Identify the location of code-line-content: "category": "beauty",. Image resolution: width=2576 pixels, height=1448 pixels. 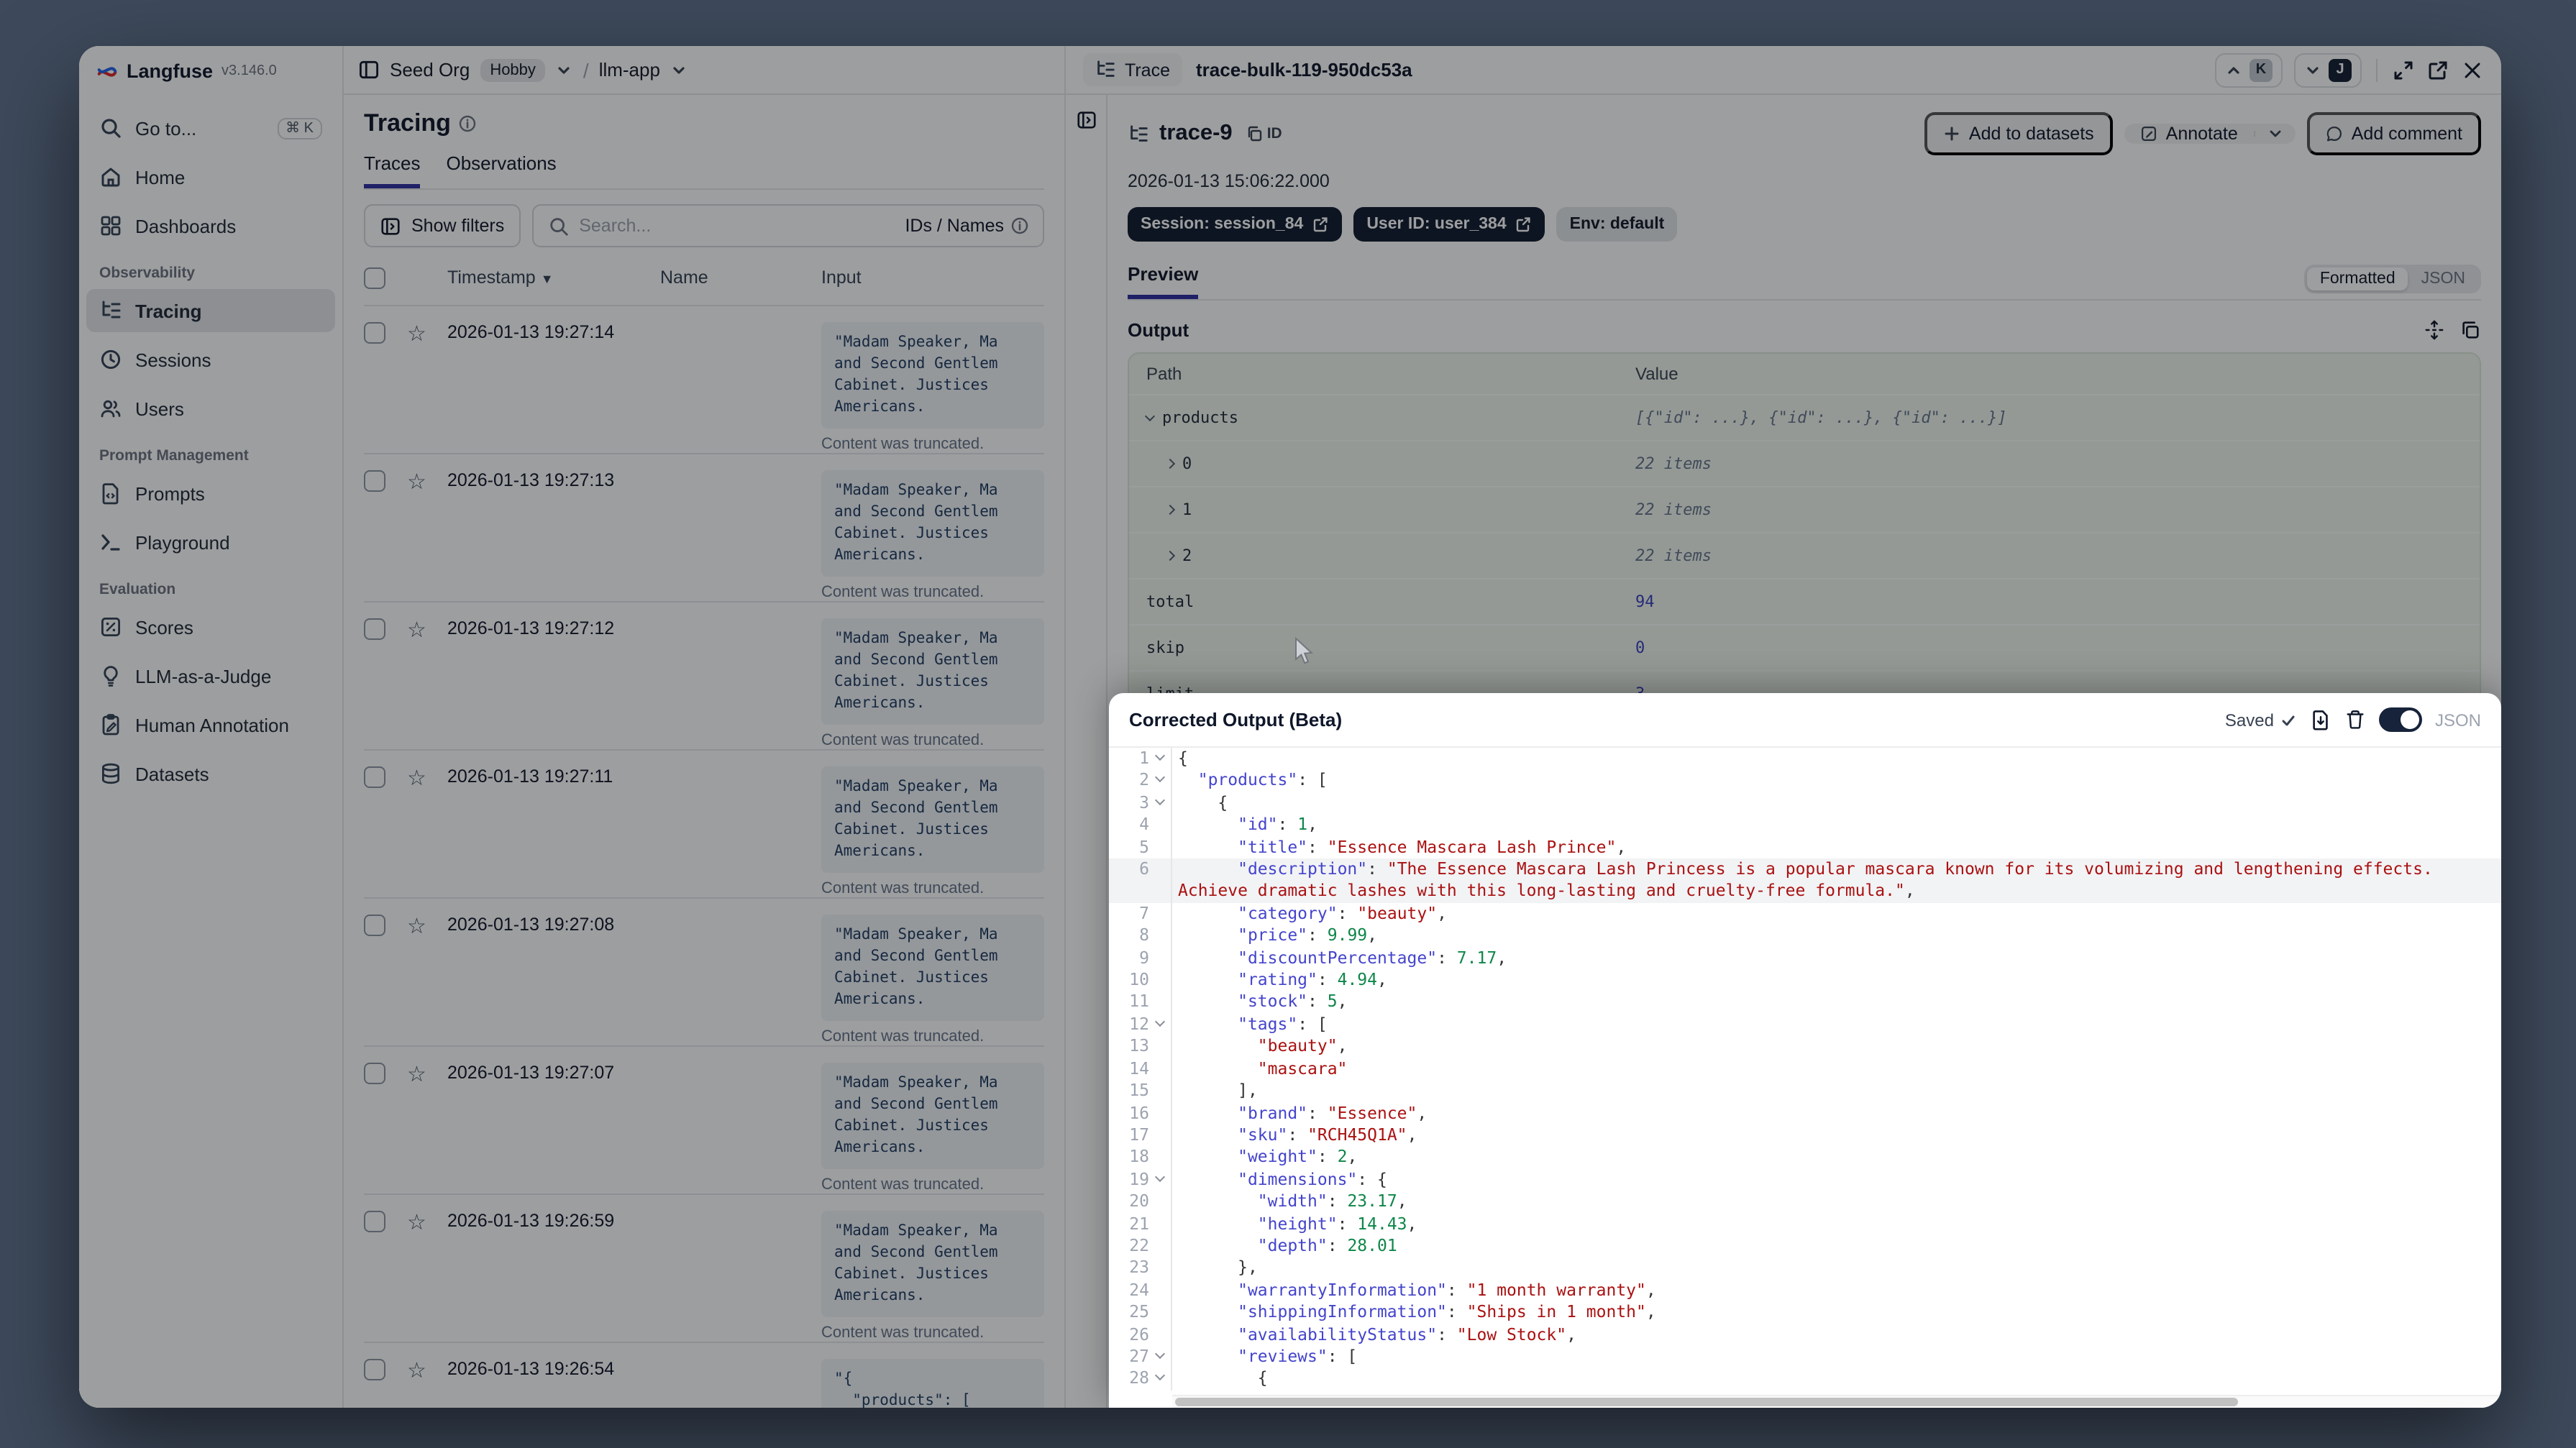
(1342, 912).